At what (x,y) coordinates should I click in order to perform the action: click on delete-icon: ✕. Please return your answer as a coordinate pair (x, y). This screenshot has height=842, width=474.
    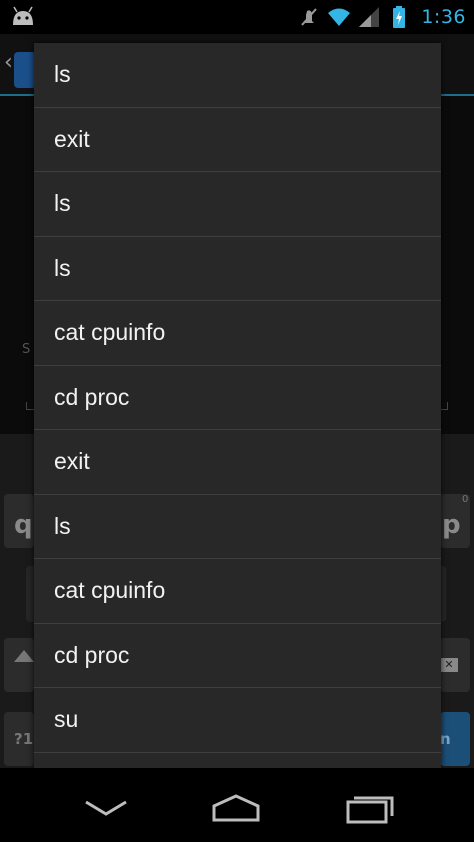
    Looking at the image, I should click on (449, 665).